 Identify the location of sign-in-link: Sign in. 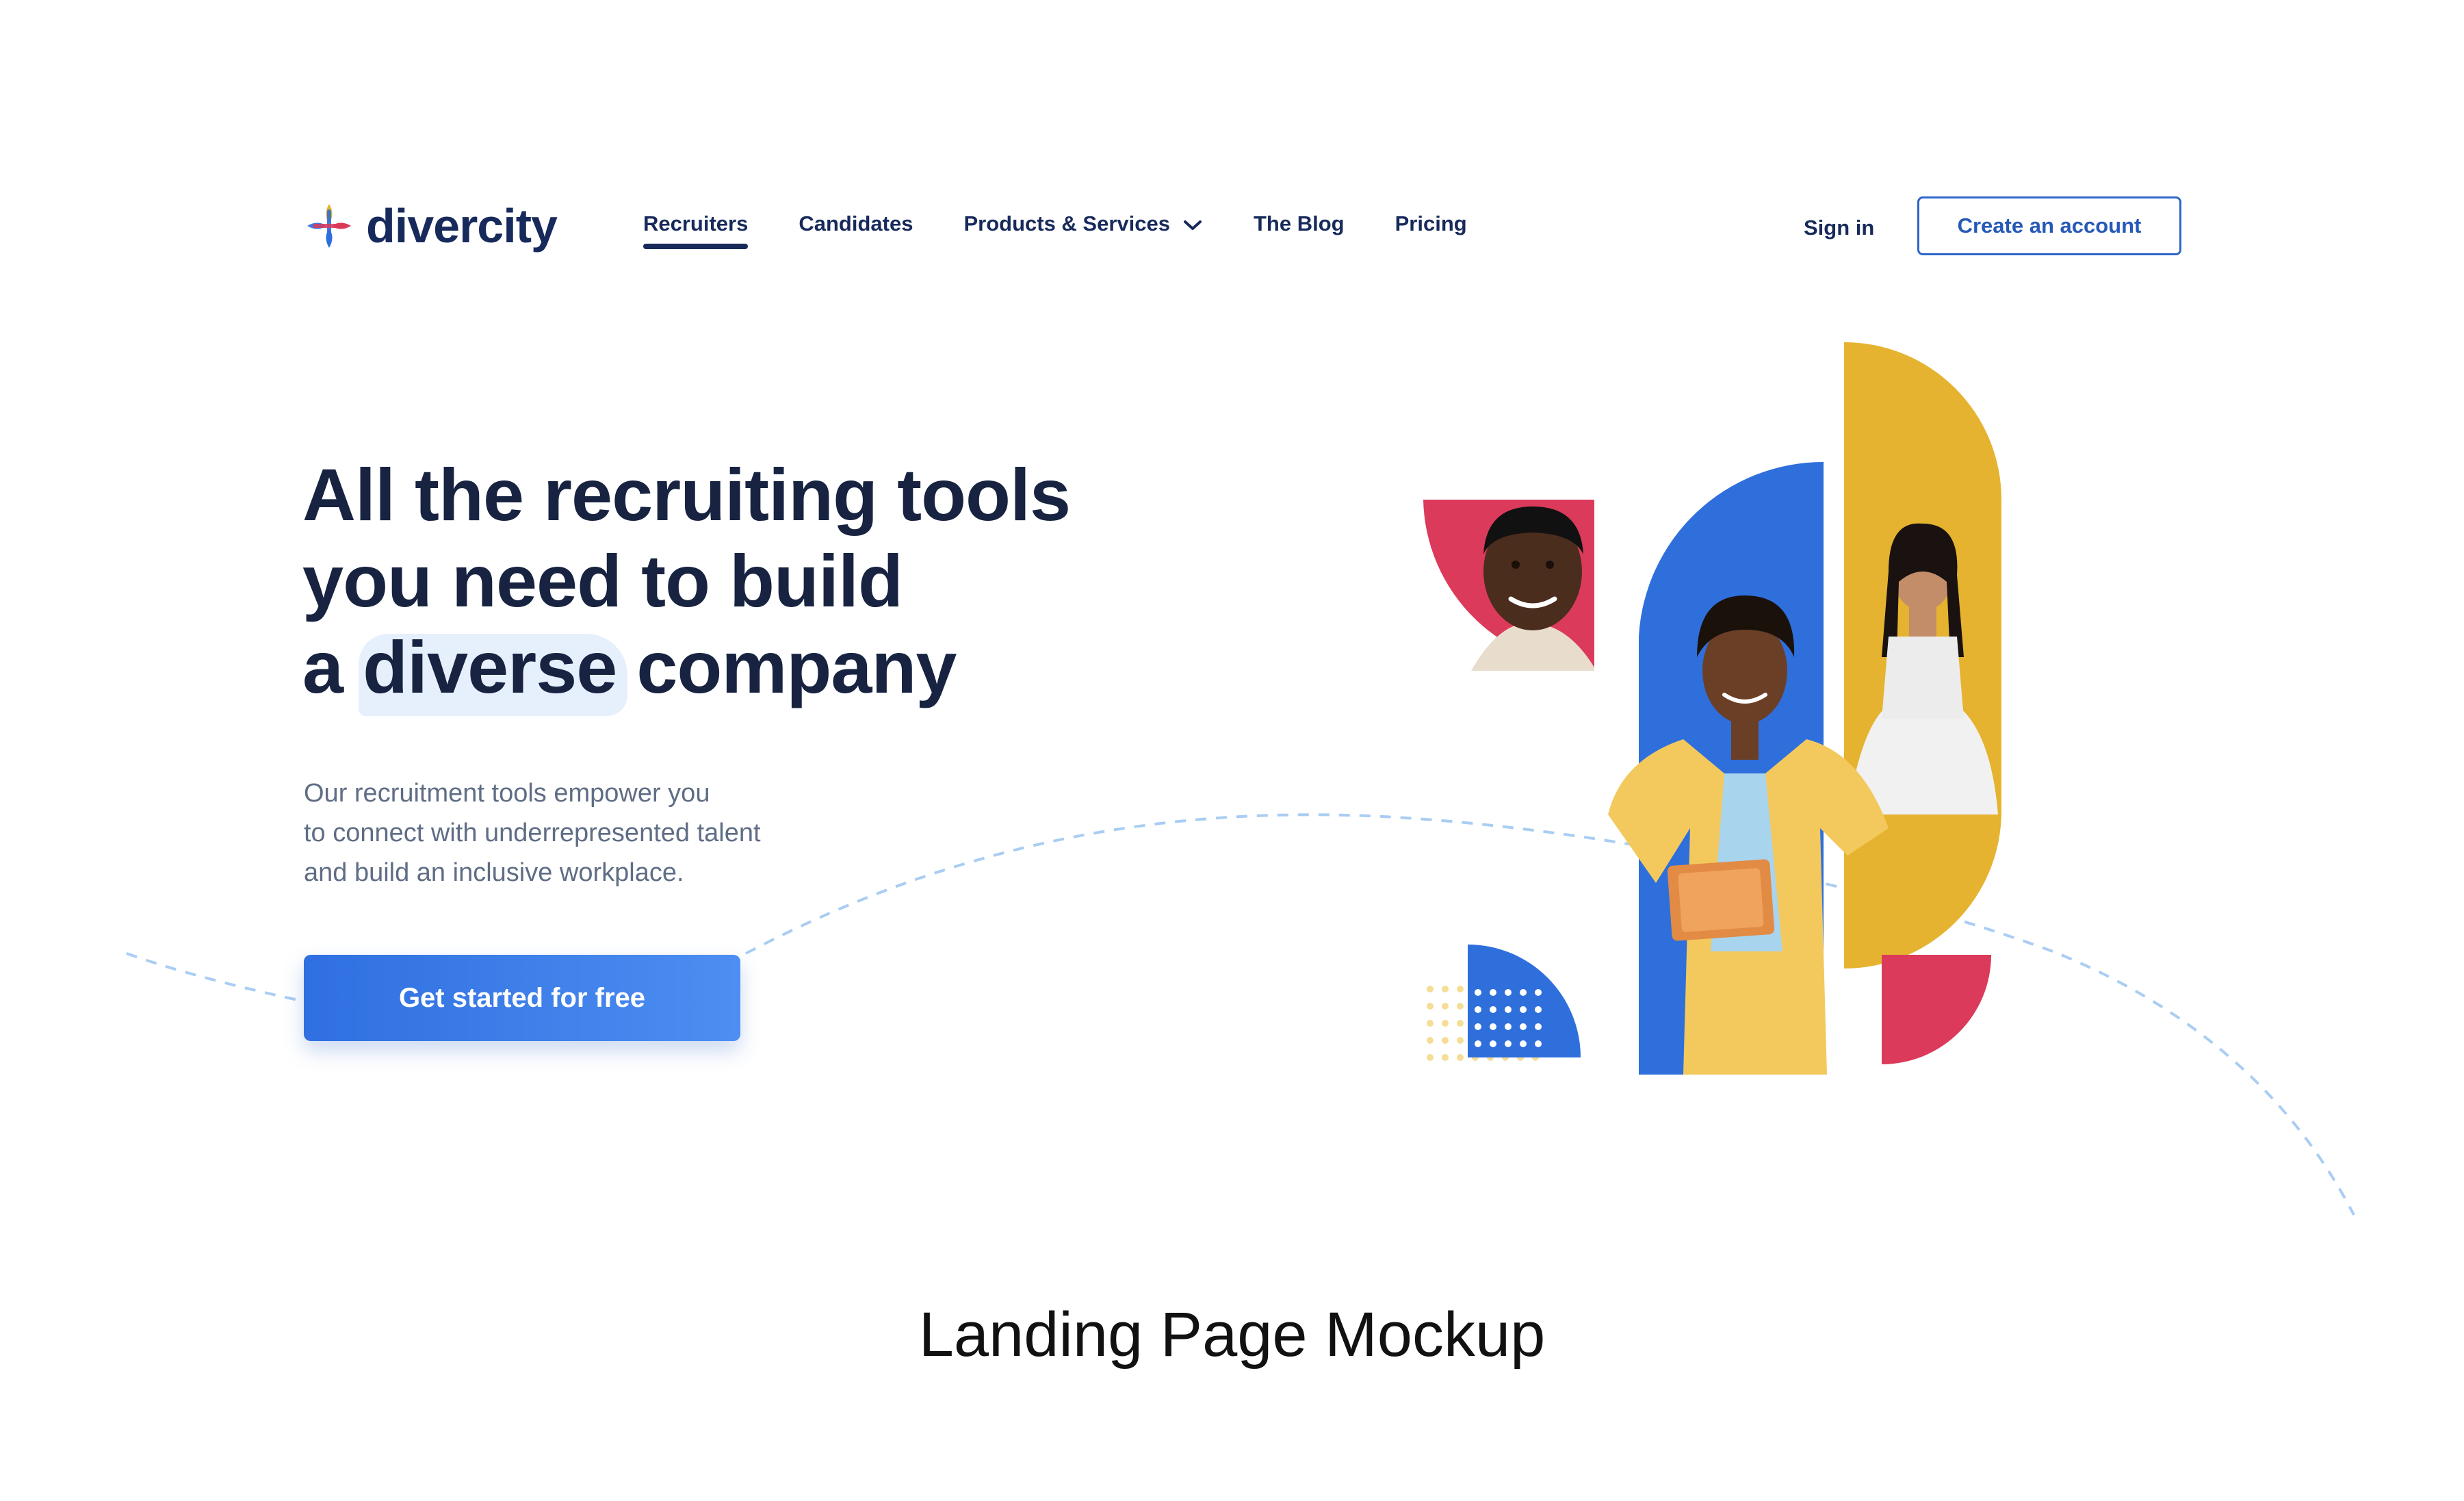
(1839, 228).